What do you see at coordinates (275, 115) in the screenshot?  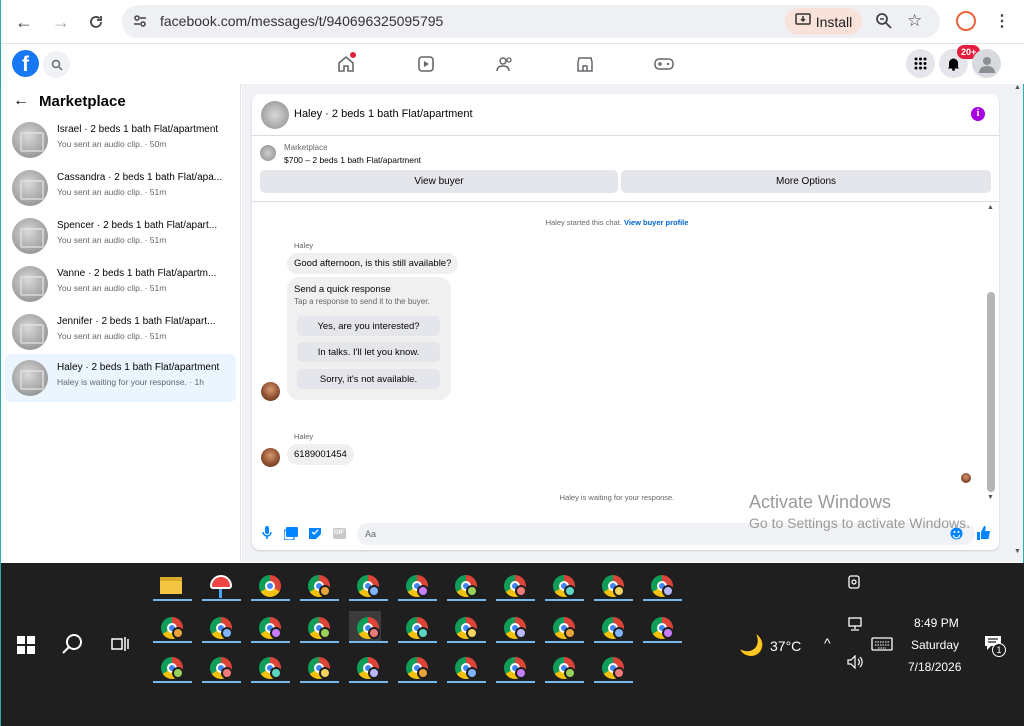 I see `chat-listing-avatar` at bounding box center [275, 115].